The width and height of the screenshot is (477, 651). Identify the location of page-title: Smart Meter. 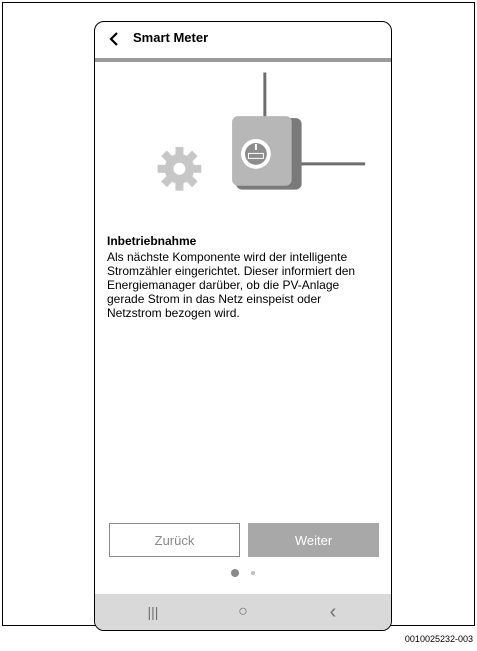
(171, 37).